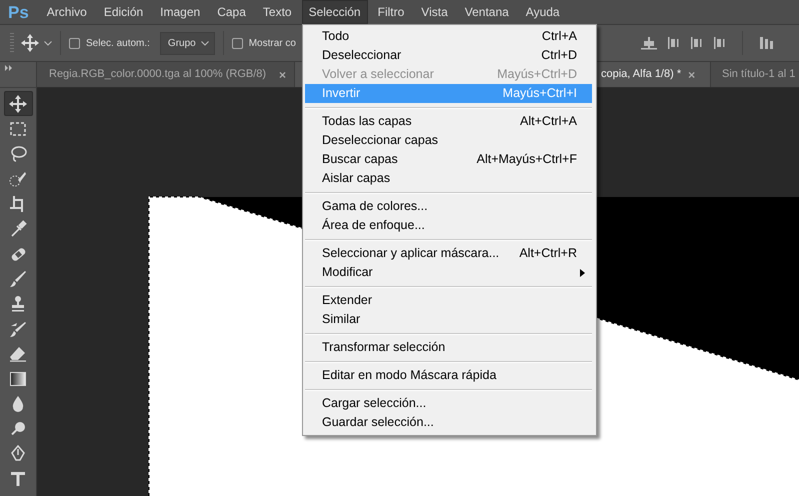 The image size is (799, 496). I want to click on menu-item: Filtro, so click(391, 12).